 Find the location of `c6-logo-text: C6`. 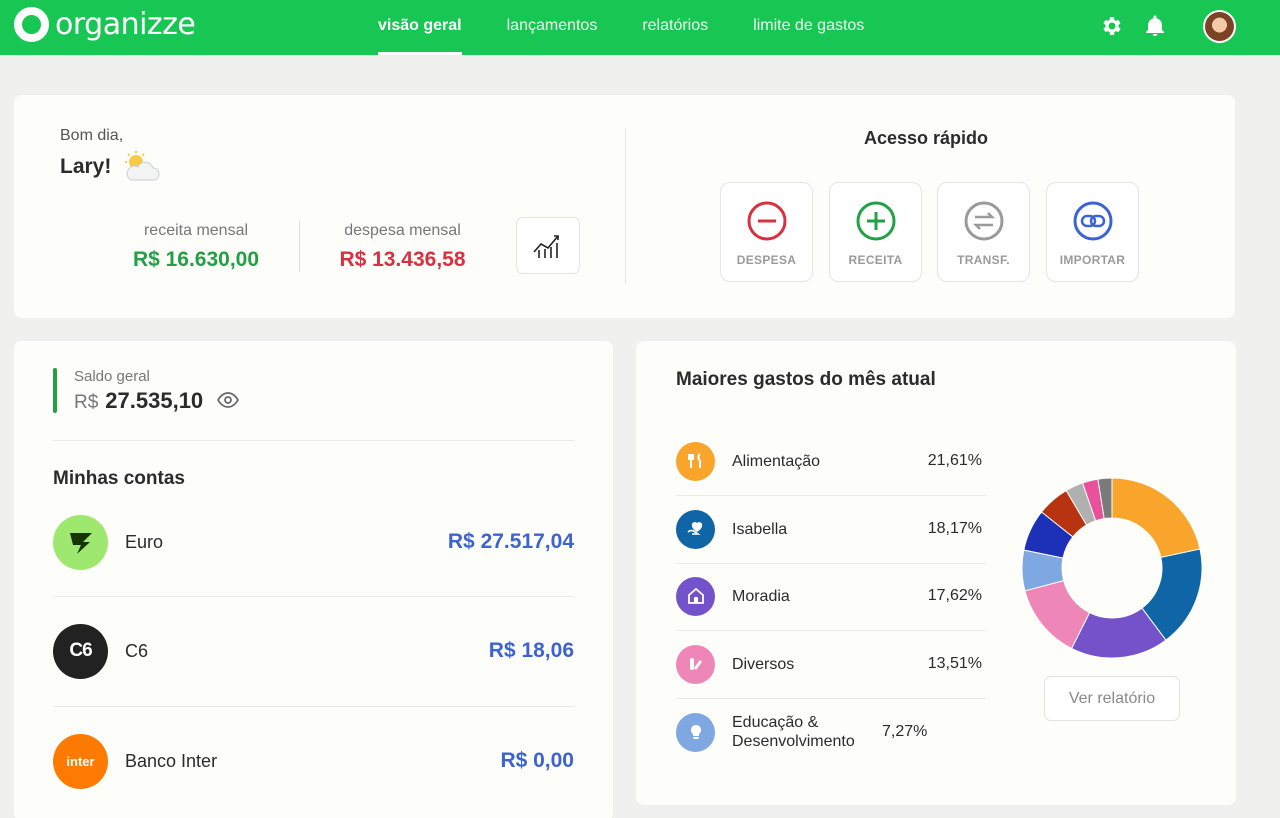

c6-logo-text: C6 is located at coordinates (80, 650).